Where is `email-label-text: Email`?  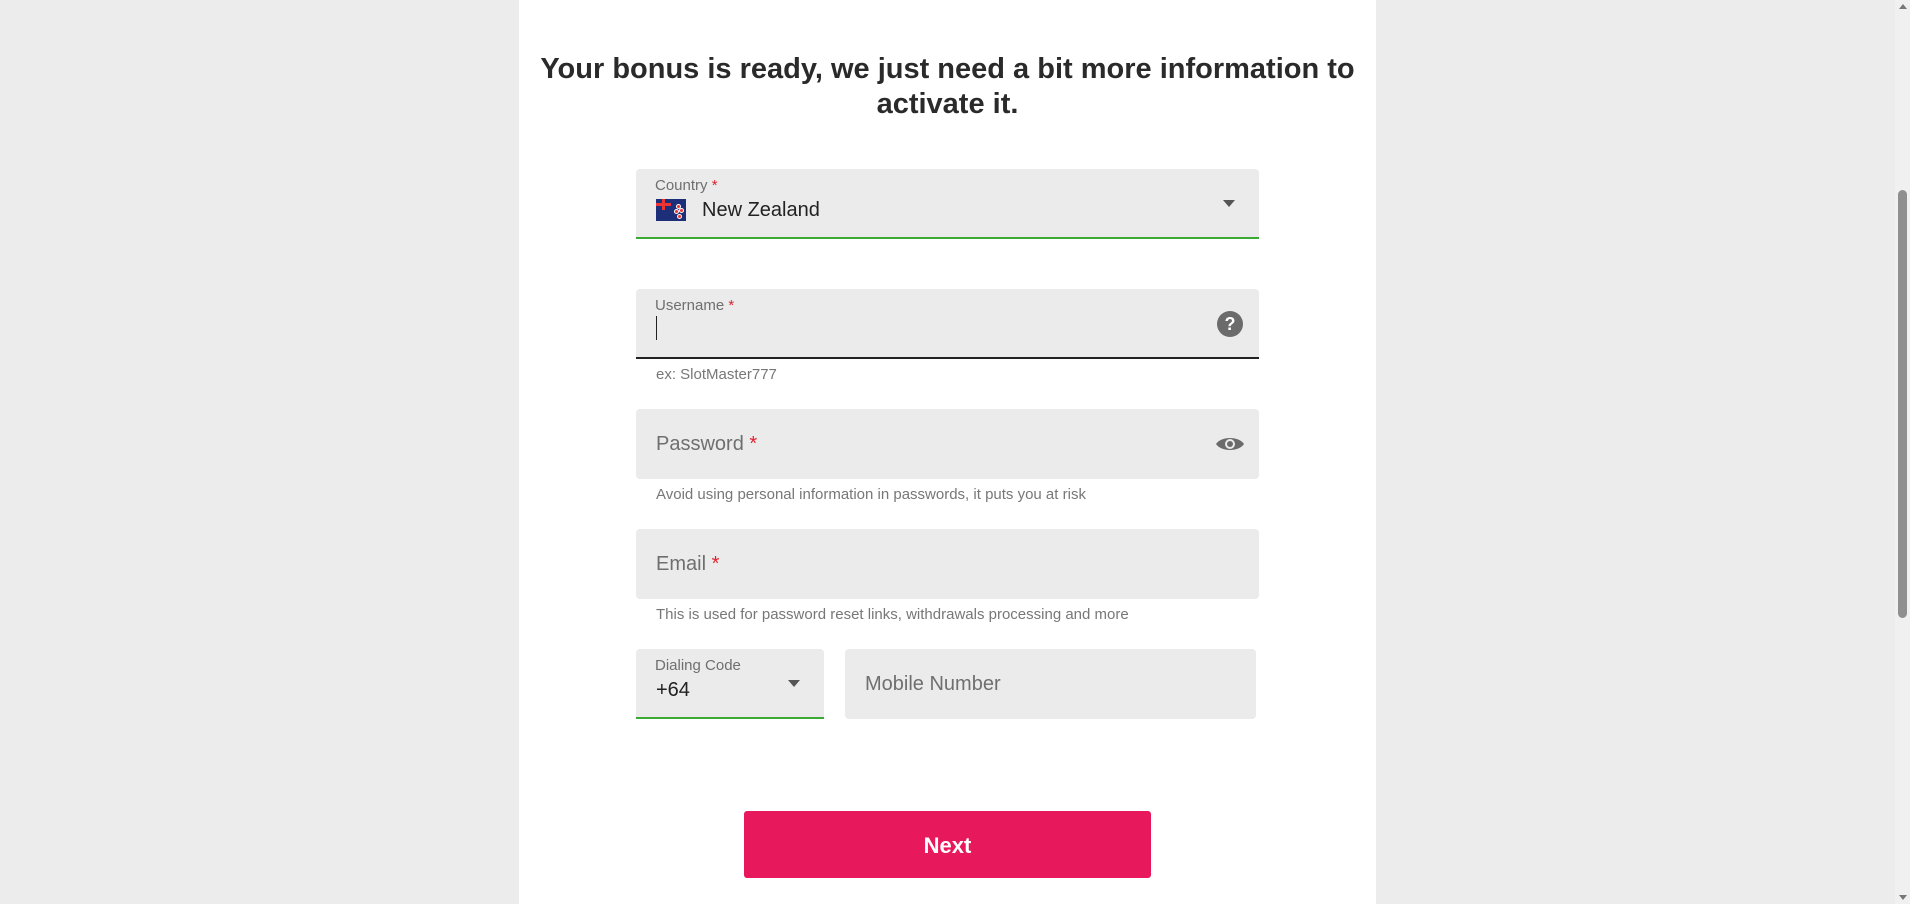 email-label-text: Email is located at coordinates (681, 564).